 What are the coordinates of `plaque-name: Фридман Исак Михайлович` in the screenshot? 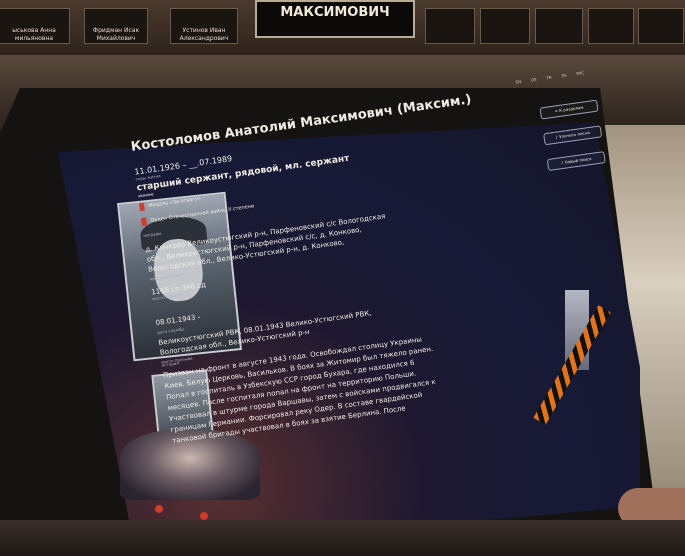 It's located at (116, 34).